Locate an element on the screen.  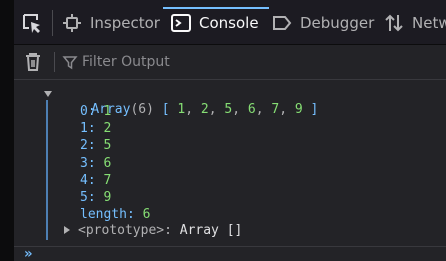
entry-value: 1 is located at coordinates (107, 111).